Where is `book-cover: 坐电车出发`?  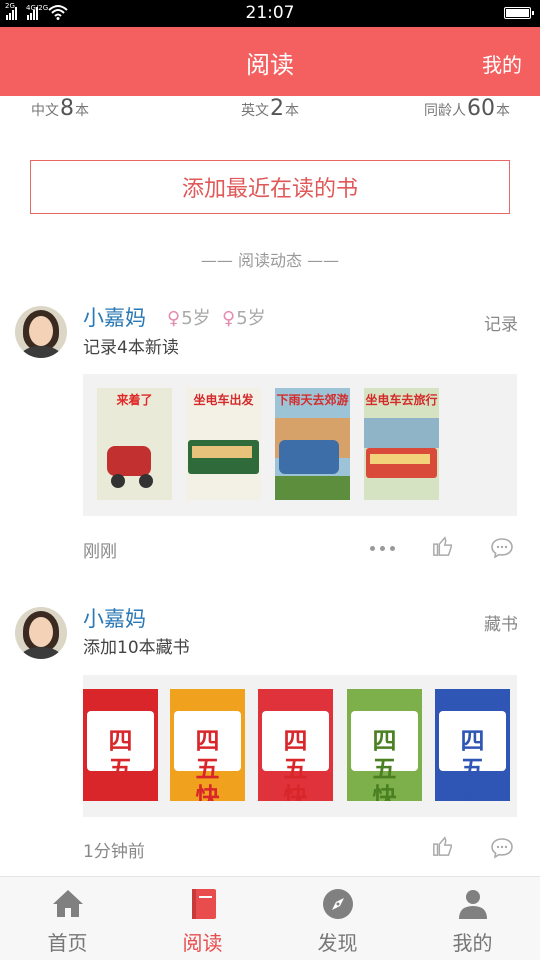 book-cover: 坐电车出发 is located at coordinates (223, 444).